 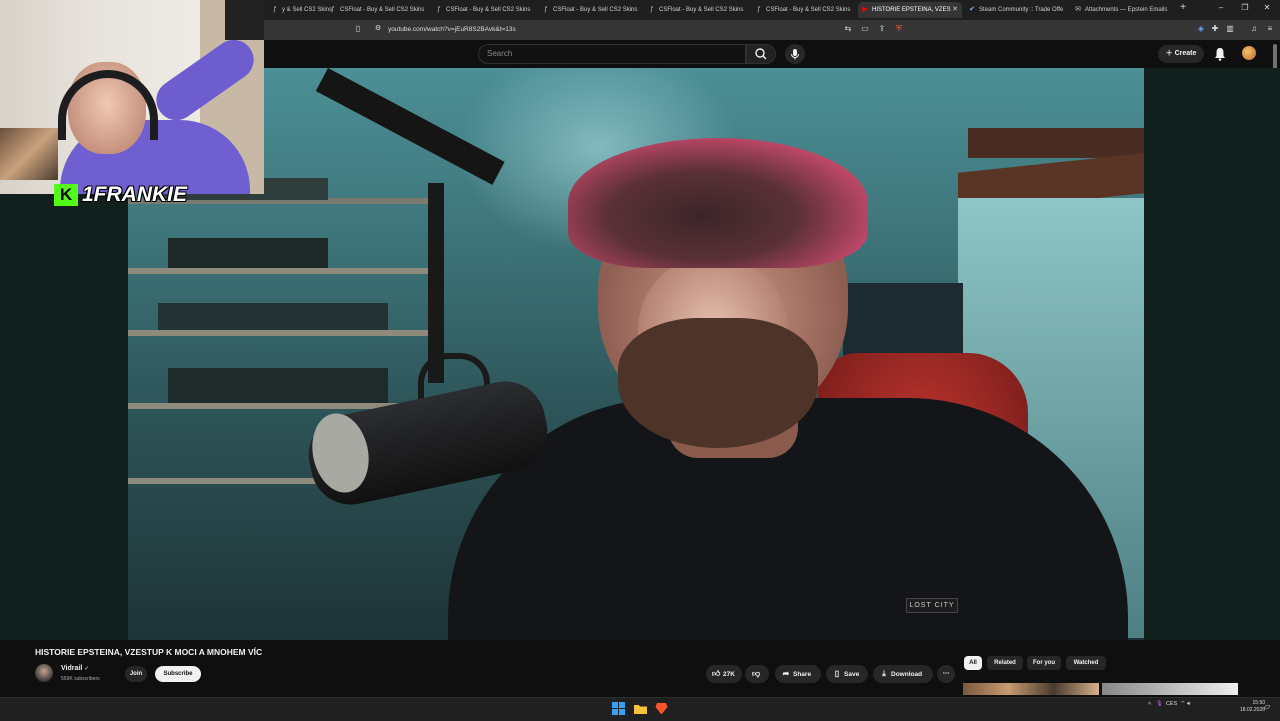 I want to click on mail-icon: ✉, so click(x=1078, y=9).